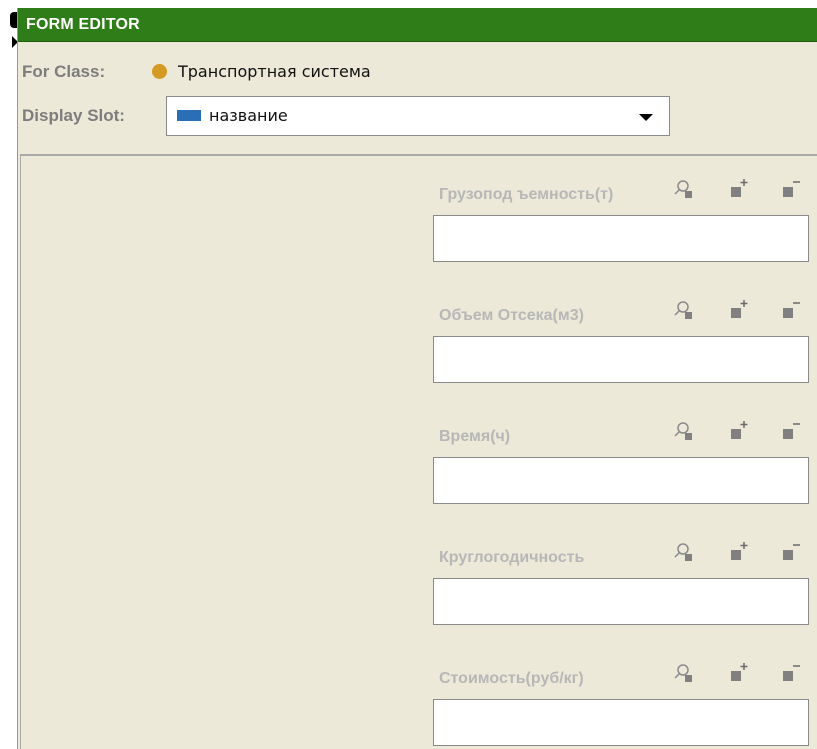 The width and height of the screenshot is (817, 749). I want to click on slot-widget-label: Объем Отсека(м3), so click(511, 315).